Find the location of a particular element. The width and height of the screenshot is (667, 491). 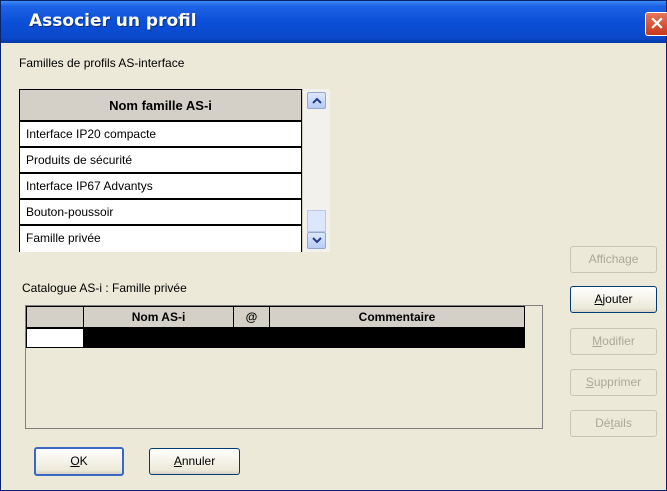

details-button: Détails is located at coordinates (613, 423).